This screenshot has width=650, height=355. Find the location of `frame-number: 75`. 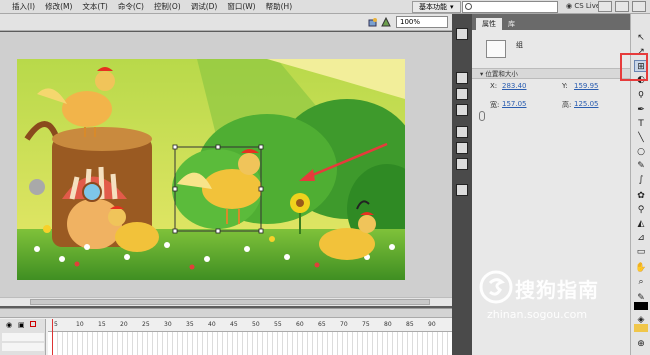

frame-number: 75 is located at coordinates (366, 324).